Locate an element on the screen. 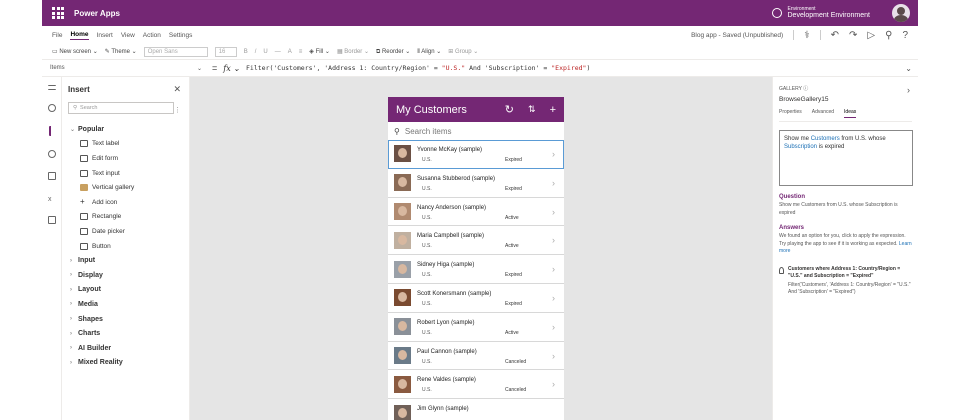  underline-icon: U is located at coordinates (265, 52).